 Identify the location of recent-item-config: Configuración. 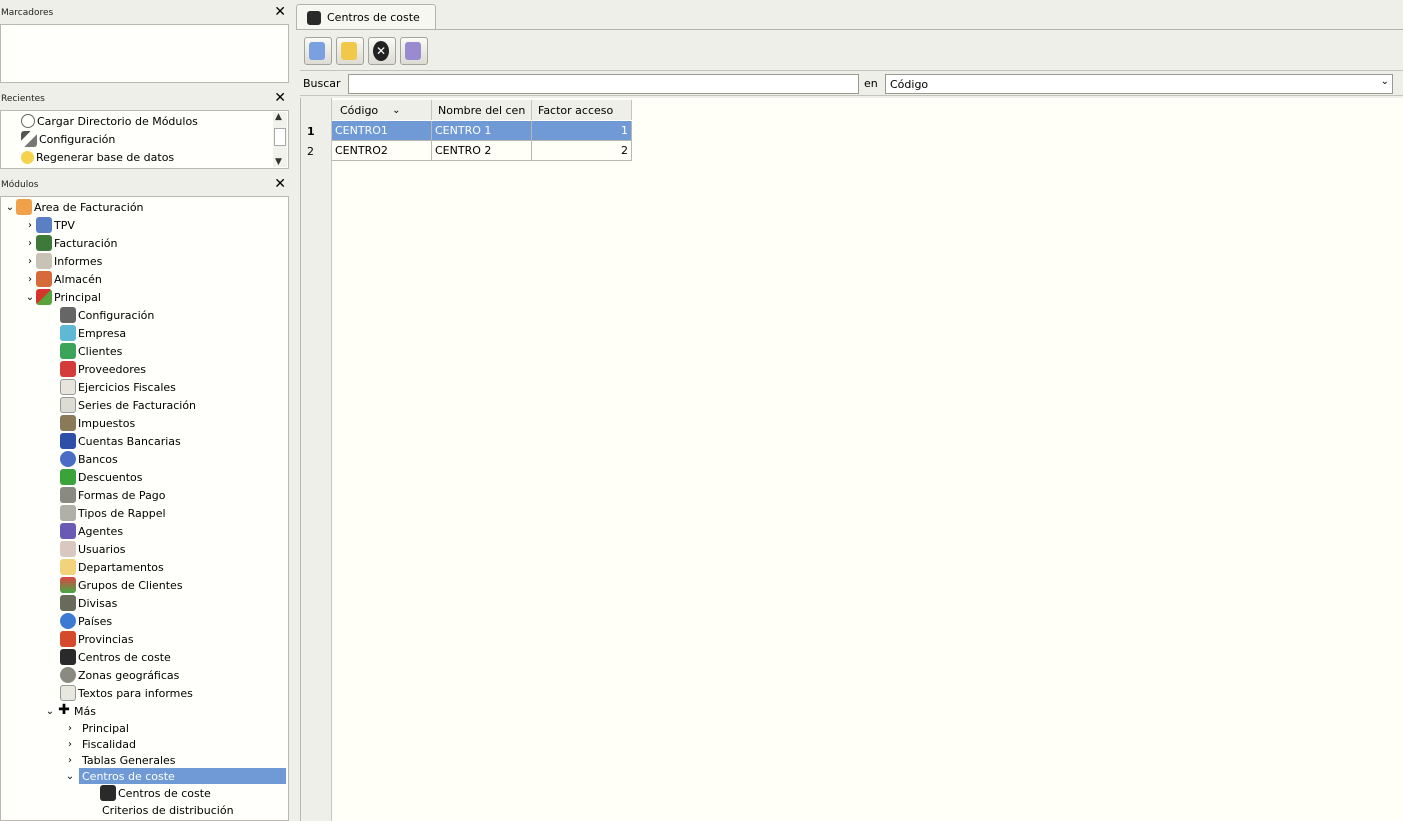
(68, 139).